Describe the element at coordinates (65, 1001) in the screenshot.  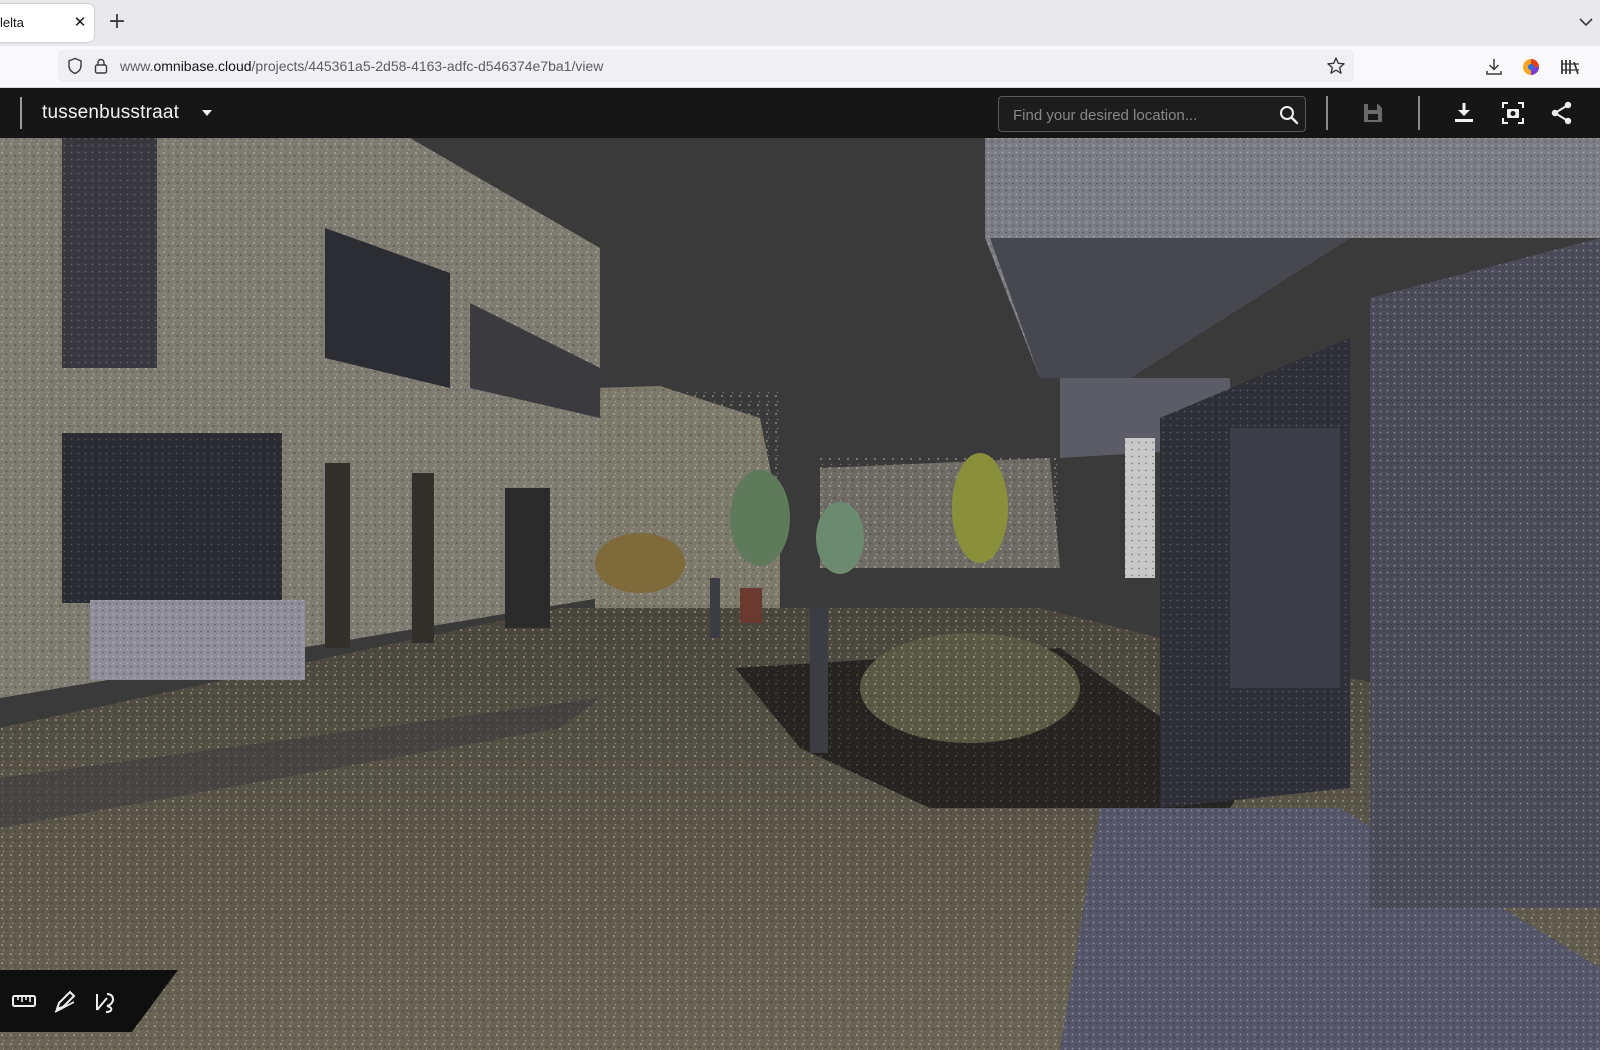
I see `draw-icon` at that location.